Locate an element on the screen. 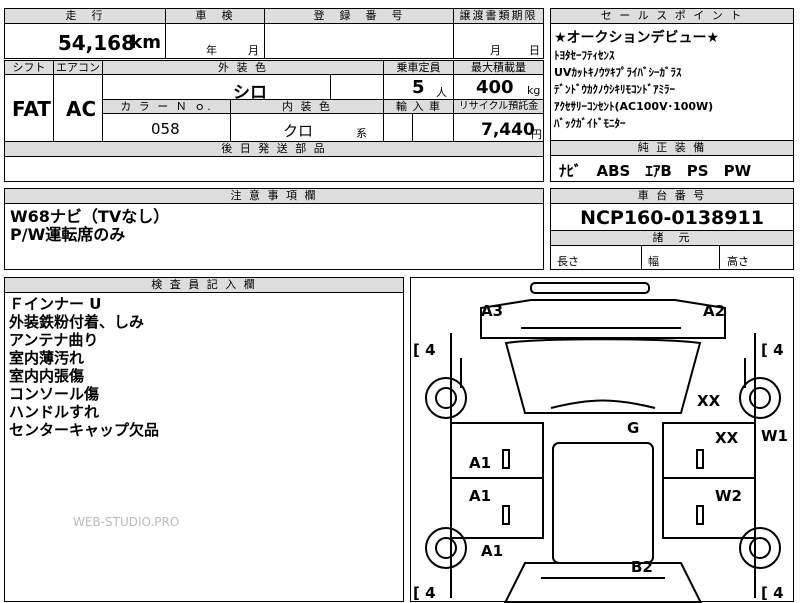 The width and height of the screenshot is (800, 603). recycle-unit: 円 is located at coordinates (536, 134).